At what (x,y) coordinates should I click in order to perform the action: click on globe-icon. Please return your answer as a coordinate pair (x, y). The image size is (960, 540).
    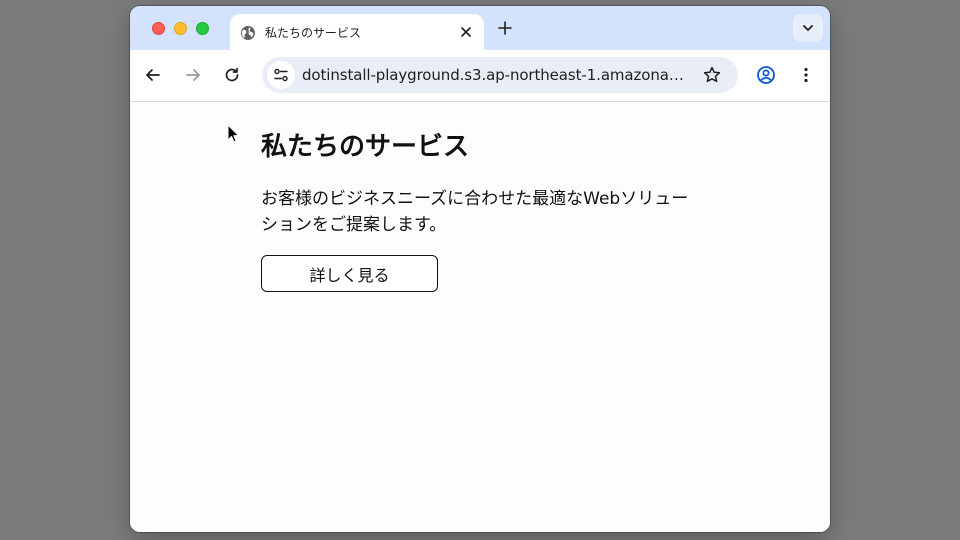
    Looking at the image, I should click on (248, 33).